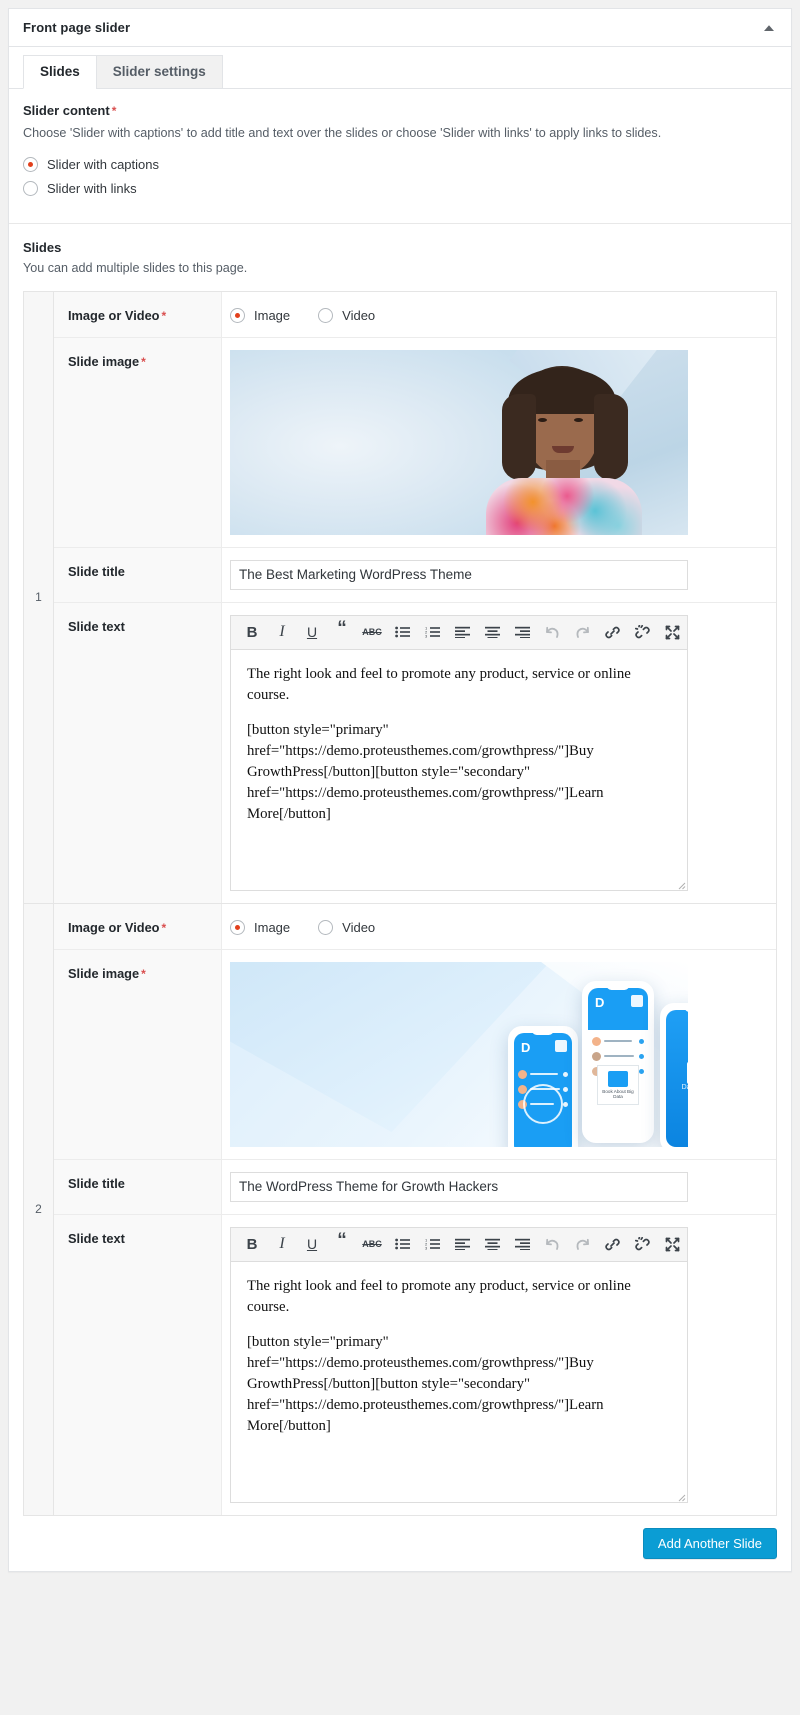 This screenshot has width=800, height=1715. I want to click on row-label: Slide text, so click(138, 1364).